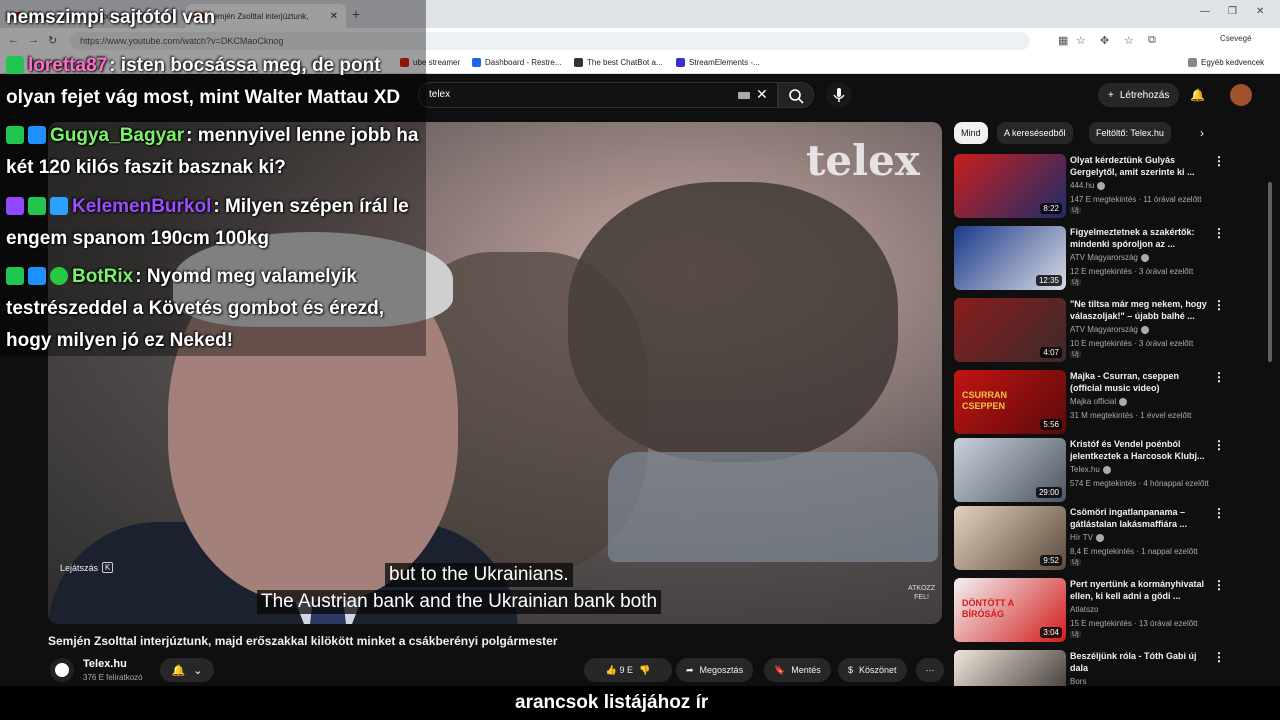 The width and height of the screenshot is (1280, 720). What do you see at coordinates (1051, 632) in the screenshot?
I see `video-duration: 3:04` at bounding box center [1051, 632].